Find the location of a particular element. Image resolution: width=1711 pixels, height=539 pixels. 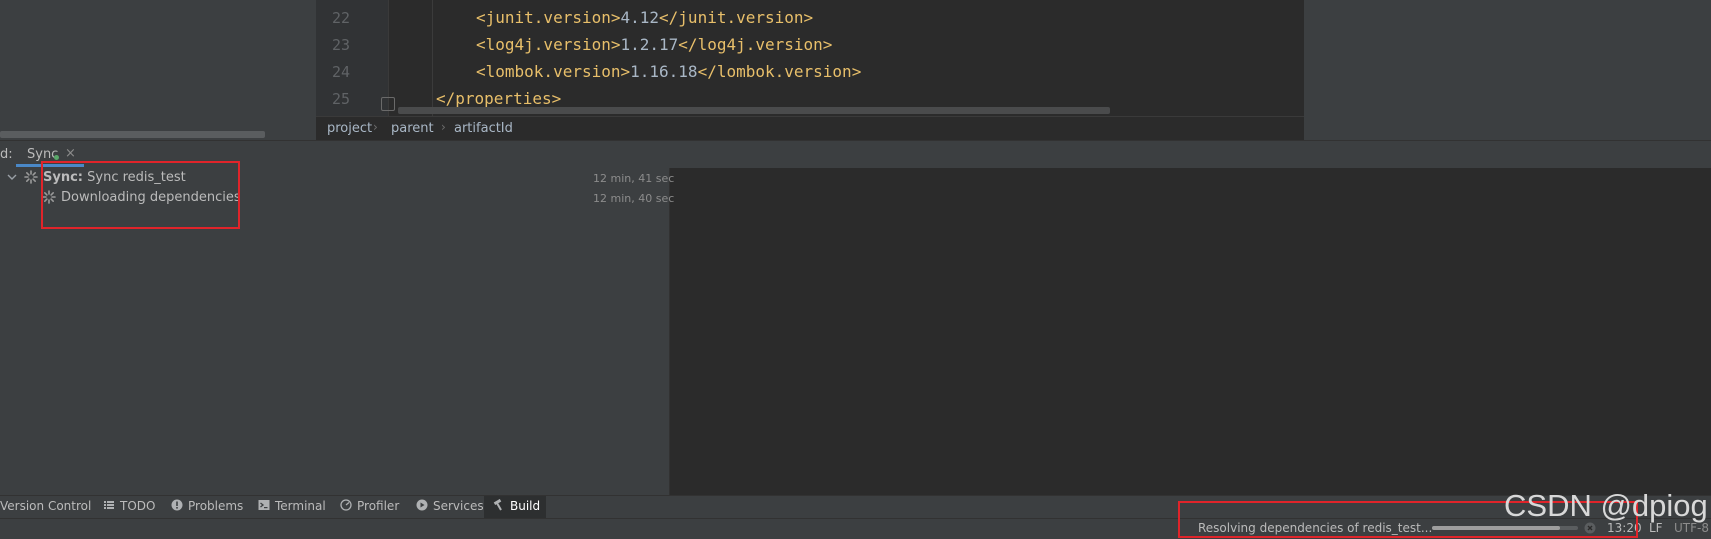

editor-gutter: 22 23 24 25 is located at coordinates (352, 58).